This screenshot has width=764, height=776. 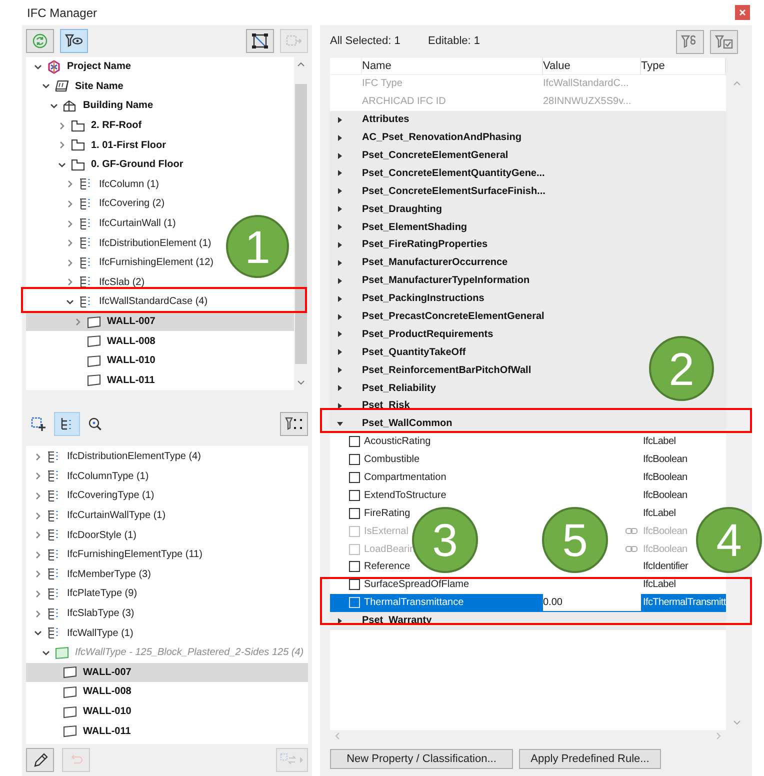 I want to click on tree-item: 1. 01-First Floor, so click(x=97, y=145).